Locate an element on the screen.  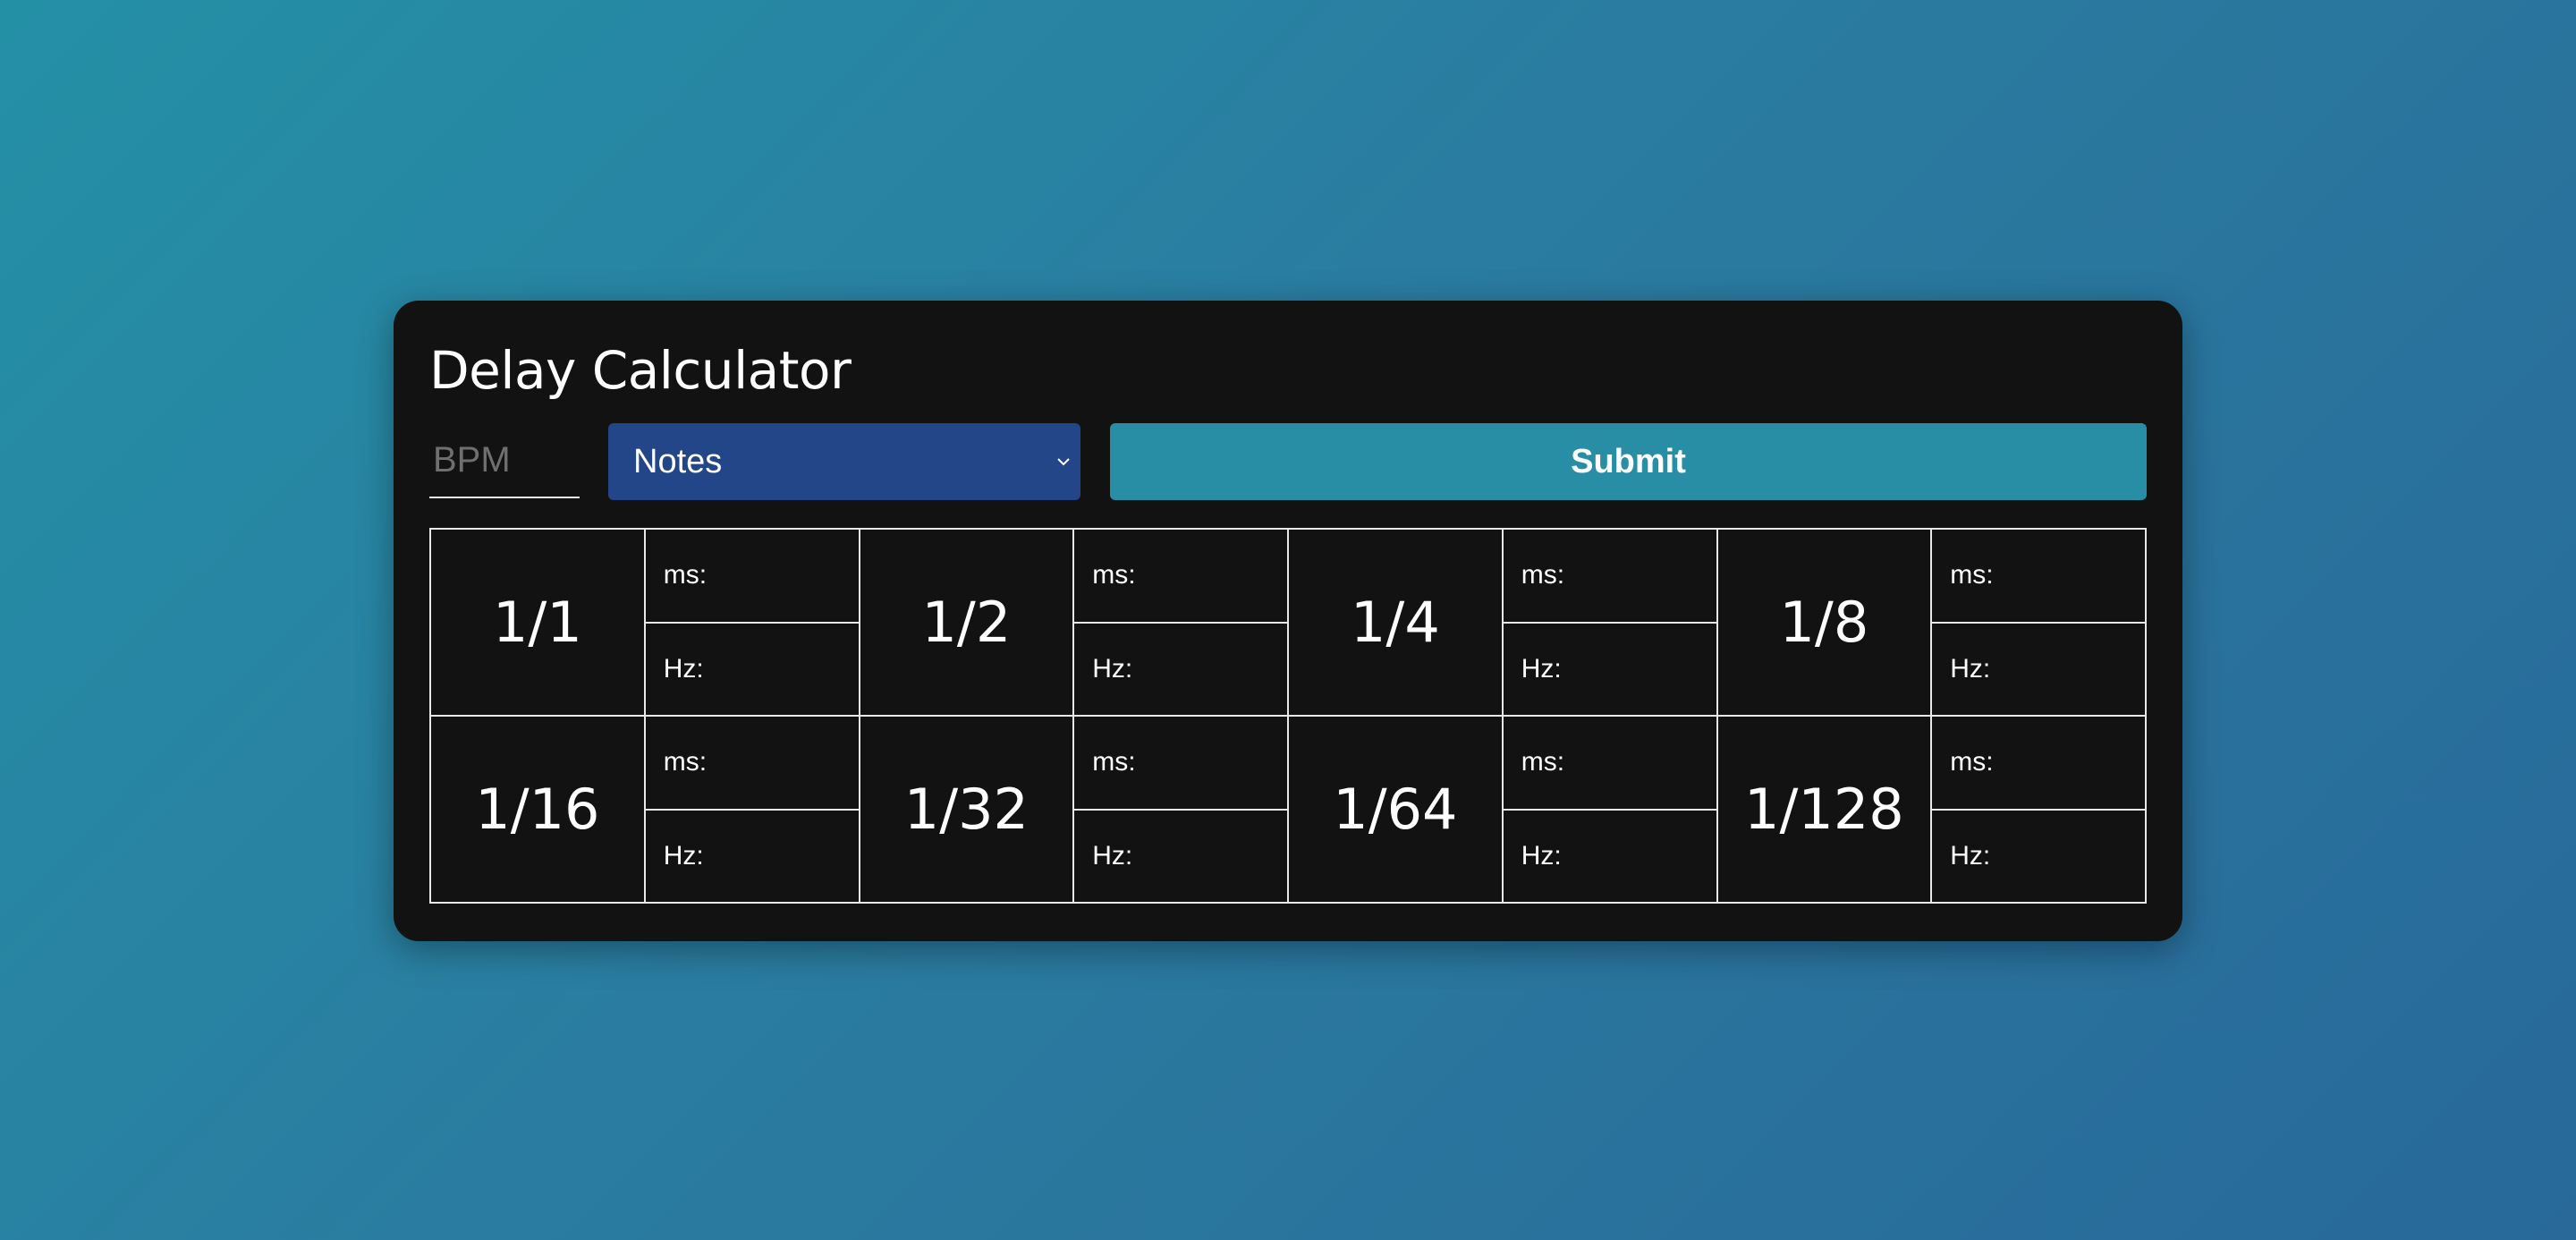
submit-button: Submit is located at coordinates (1628, 461).